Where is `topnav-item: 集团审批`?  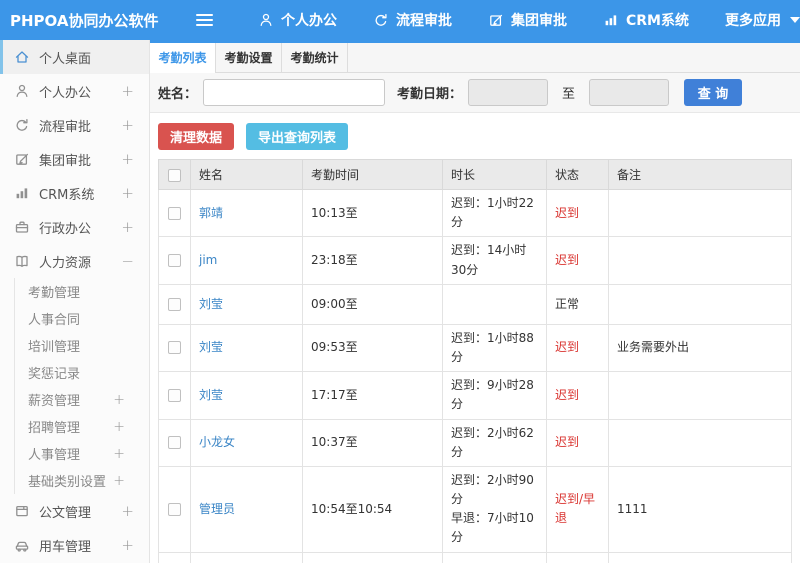
topnav-item: 集团审批 is located at coordinates (527, 20).